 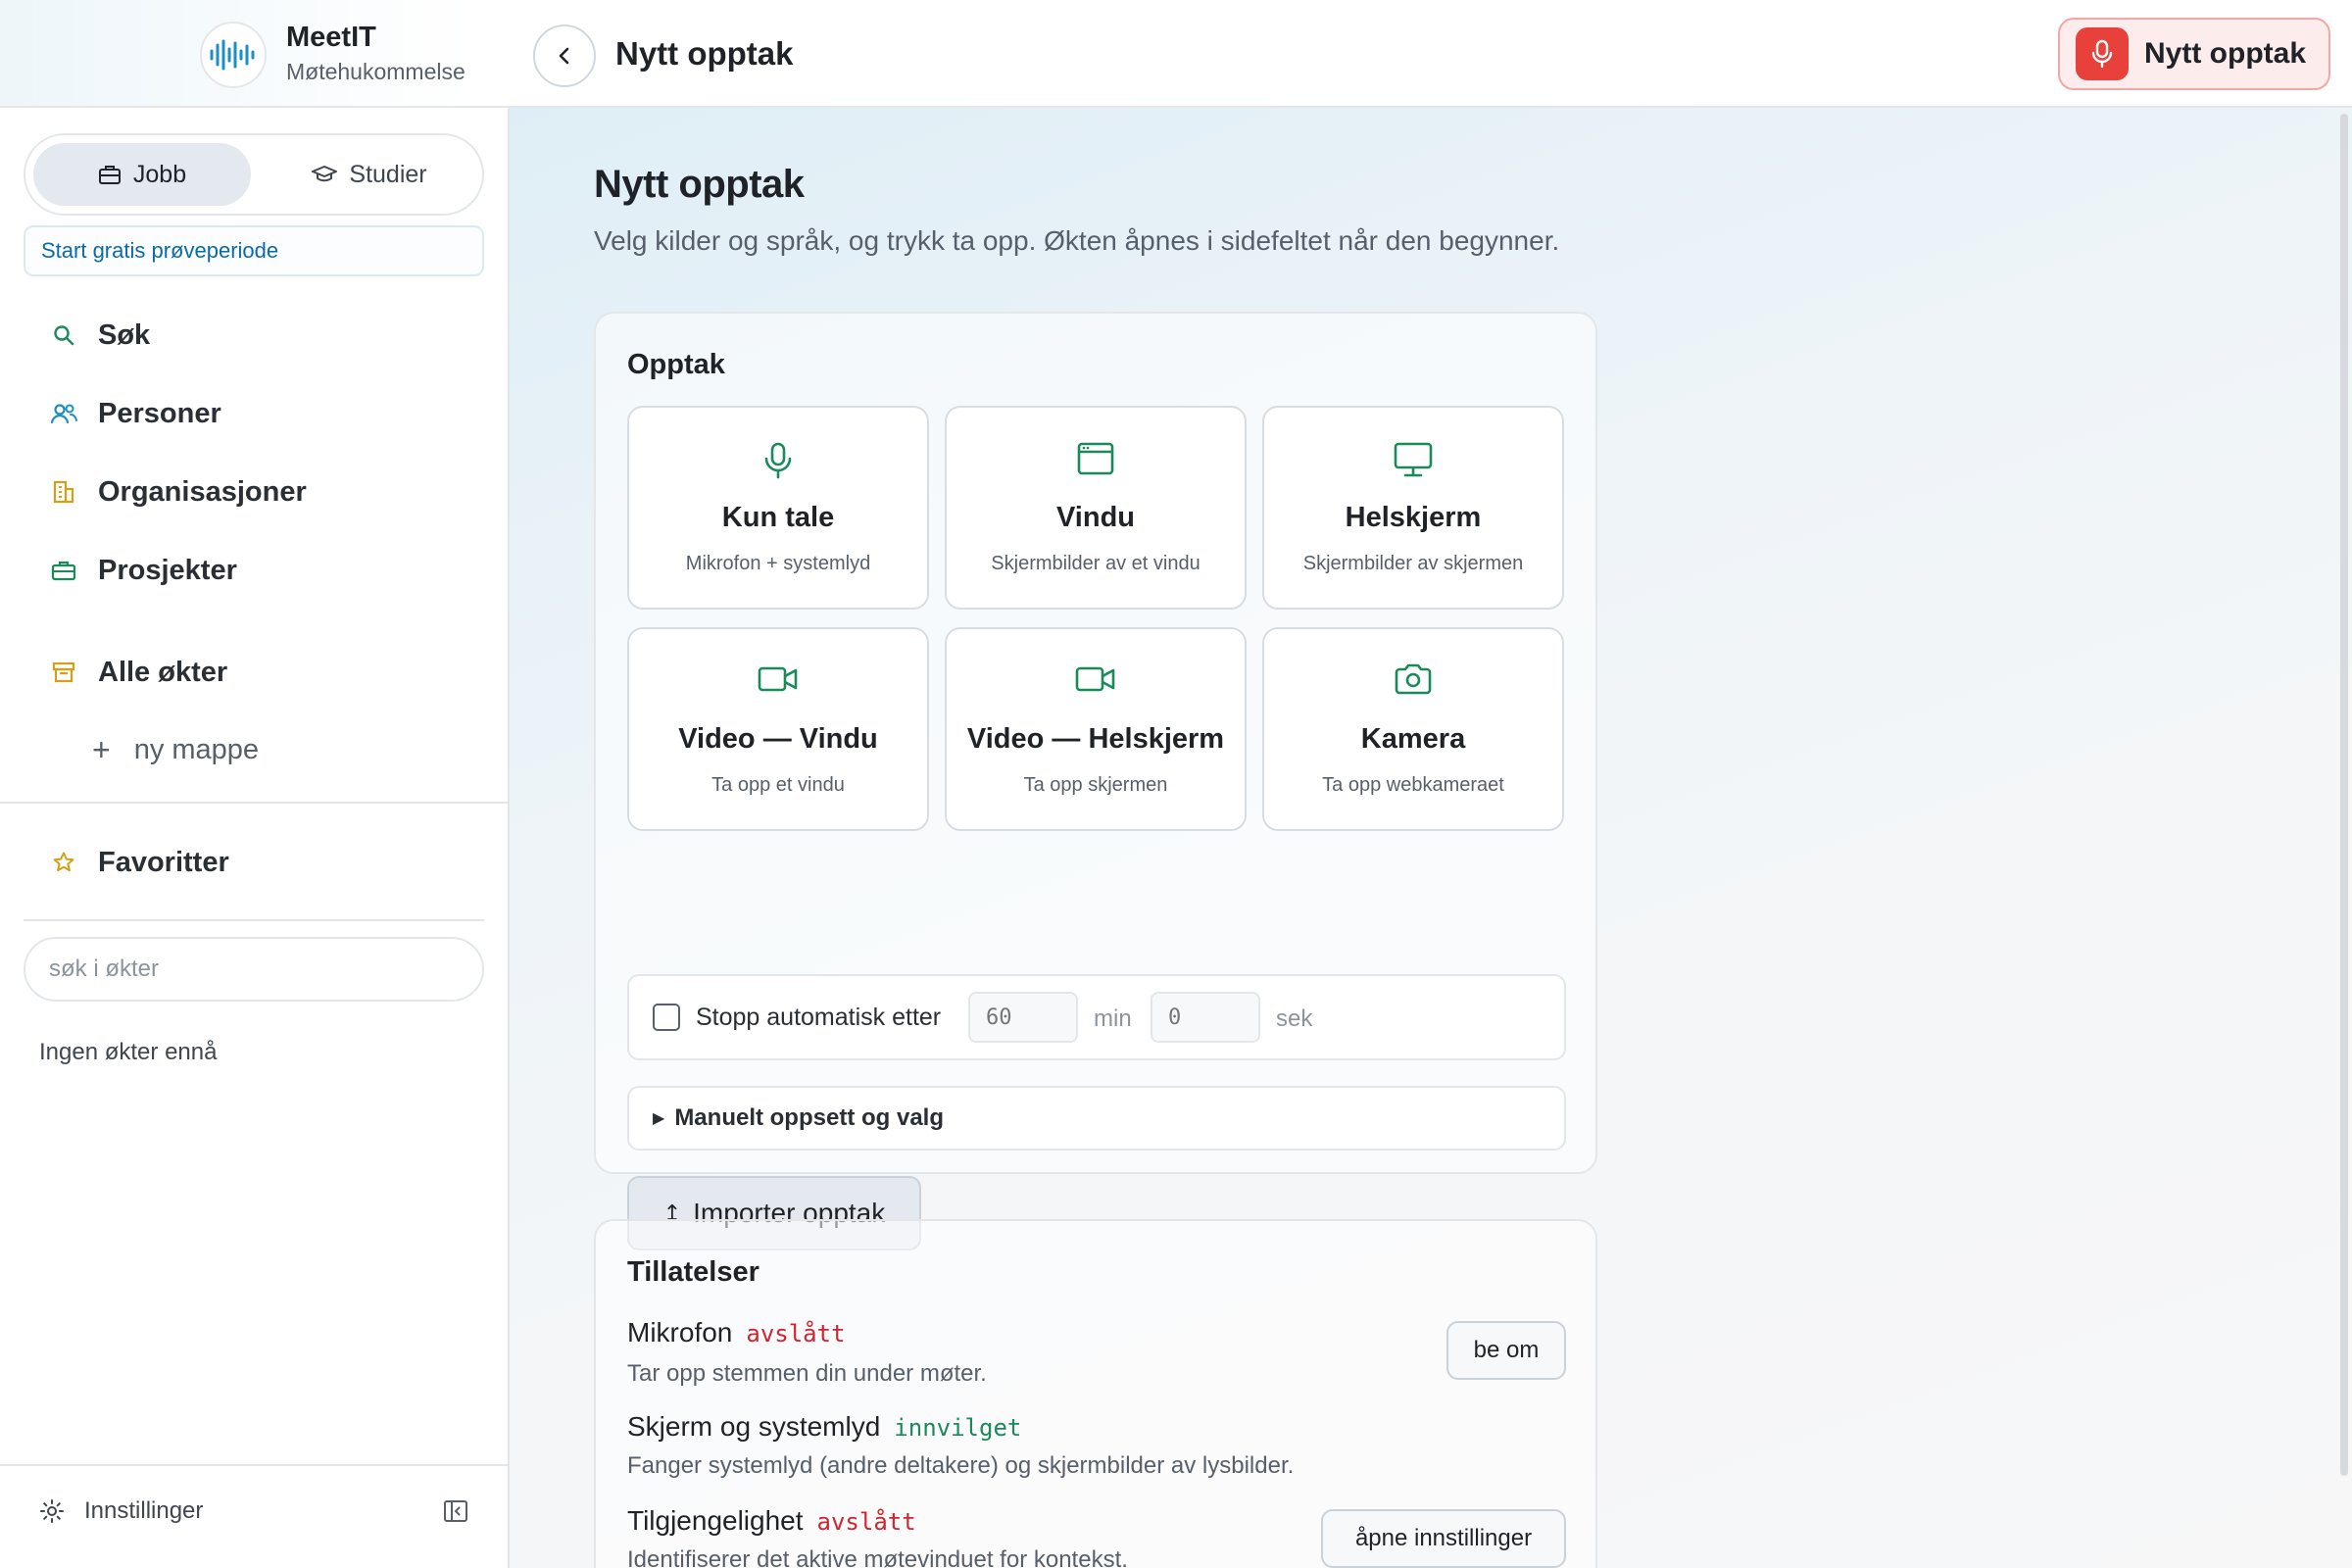 I want to click on sidebar-item-label: Personer, so click(x=159, y=413).